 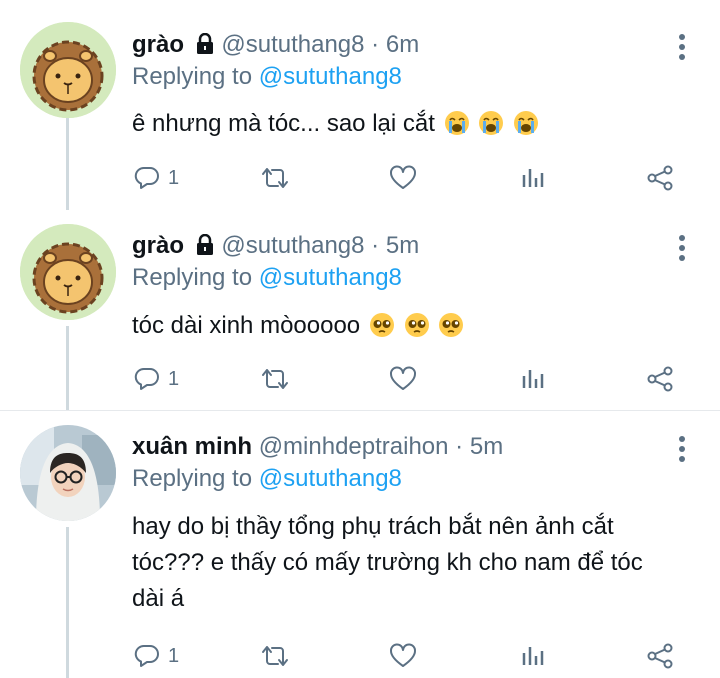 I want to click on tweet-header: grào @sututhang8 · 5m, so click(x=275, y=246).